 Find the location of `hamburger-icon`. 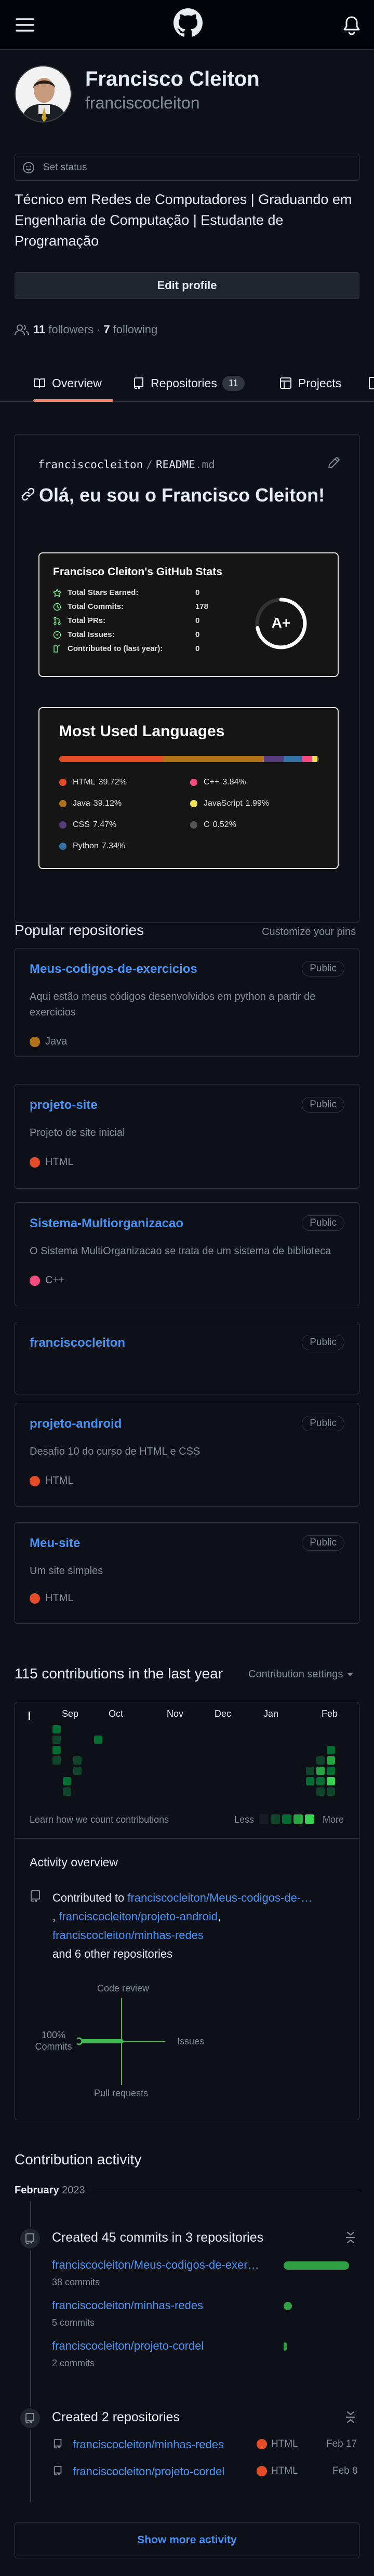

hamburger-icon is located at coordinates (25, 25).